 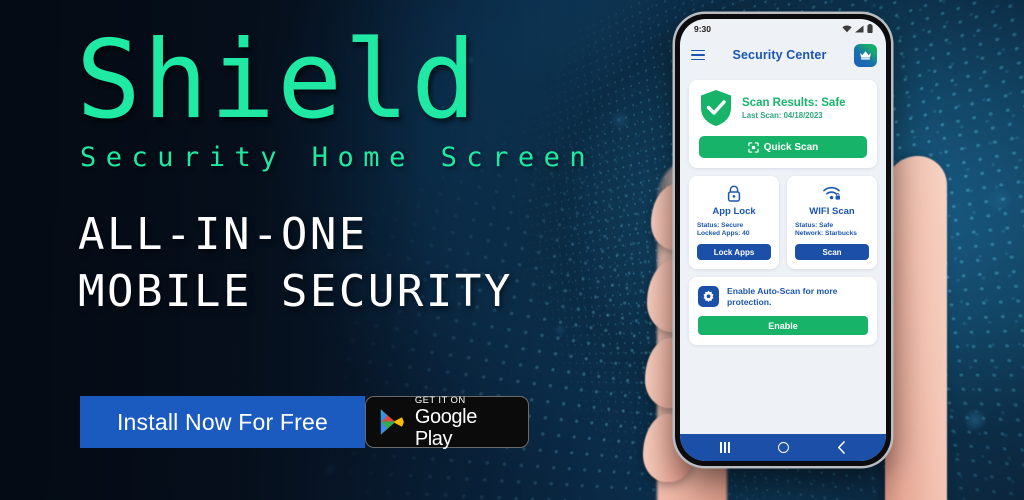 I want to click on wifi-lock-icon, so click(x=831, y=193).